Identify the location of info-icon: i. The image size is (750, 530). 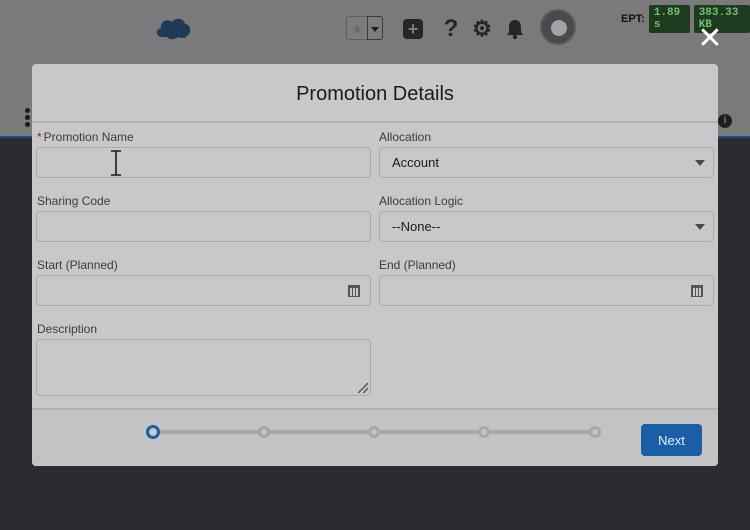
(725, 121).